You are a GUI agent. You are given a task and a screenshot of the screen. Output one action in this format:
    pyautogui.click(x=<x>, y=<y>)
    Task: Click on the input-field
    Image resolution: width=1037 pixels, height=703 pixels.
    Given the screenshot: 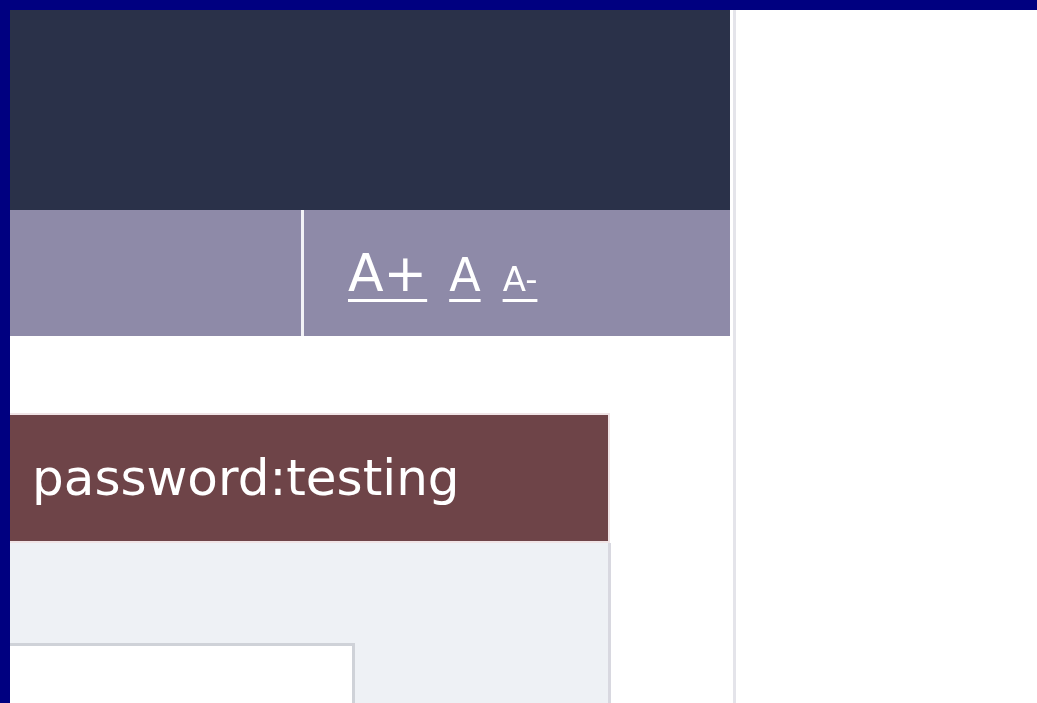 What is the action you would take?
    pyautogui.click(x=182, y=673)
    